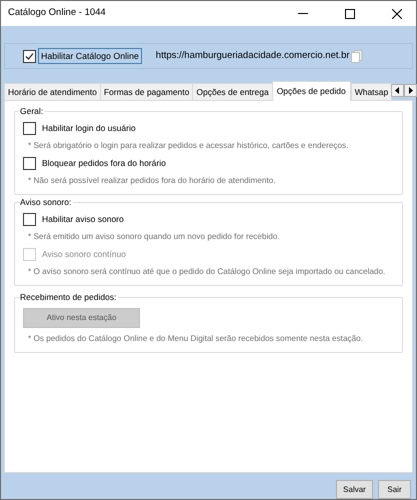 This screenshot has height=500, width=417. I want to click on checkbox-label: Habilitar login do usuário, so click(89, 128).